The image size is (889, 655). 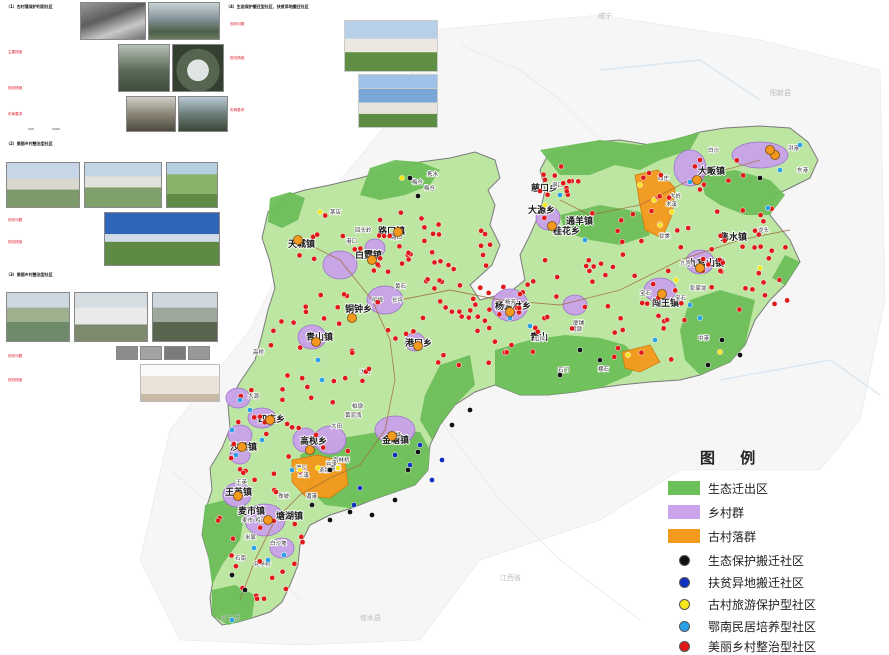 What do you see at coordinates (698, 288) in the screenshot?
I see `place-label: 彭家垅` at bounding box center [698, 288].